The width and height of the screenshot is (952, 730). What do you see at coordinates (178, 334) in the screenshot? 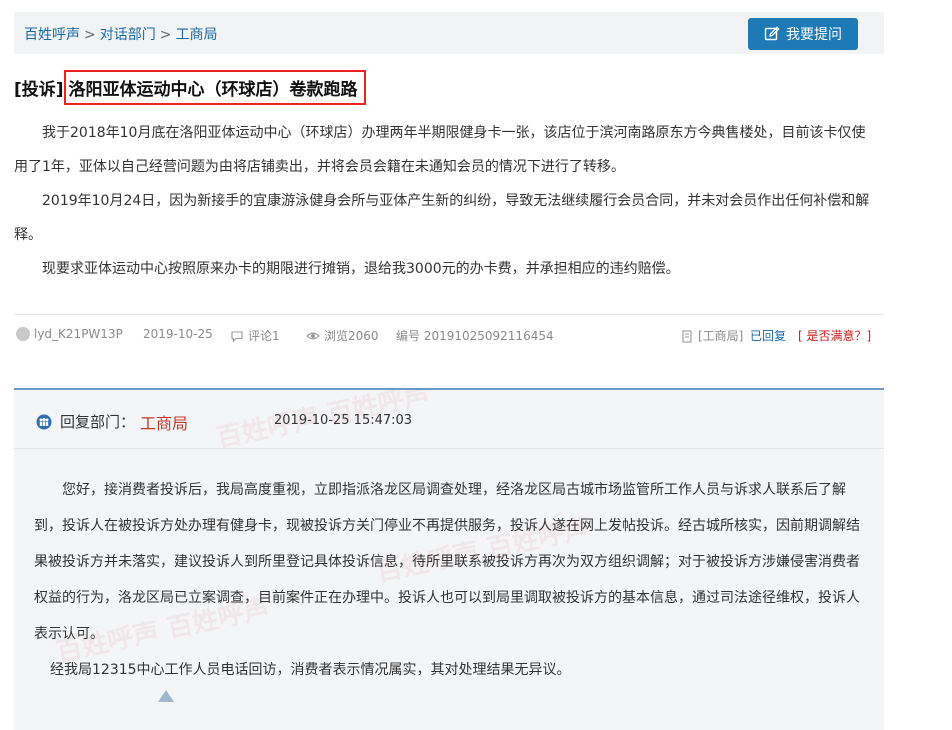
I see `post-date: 2019-10-25` at bounding box center [178, 334].